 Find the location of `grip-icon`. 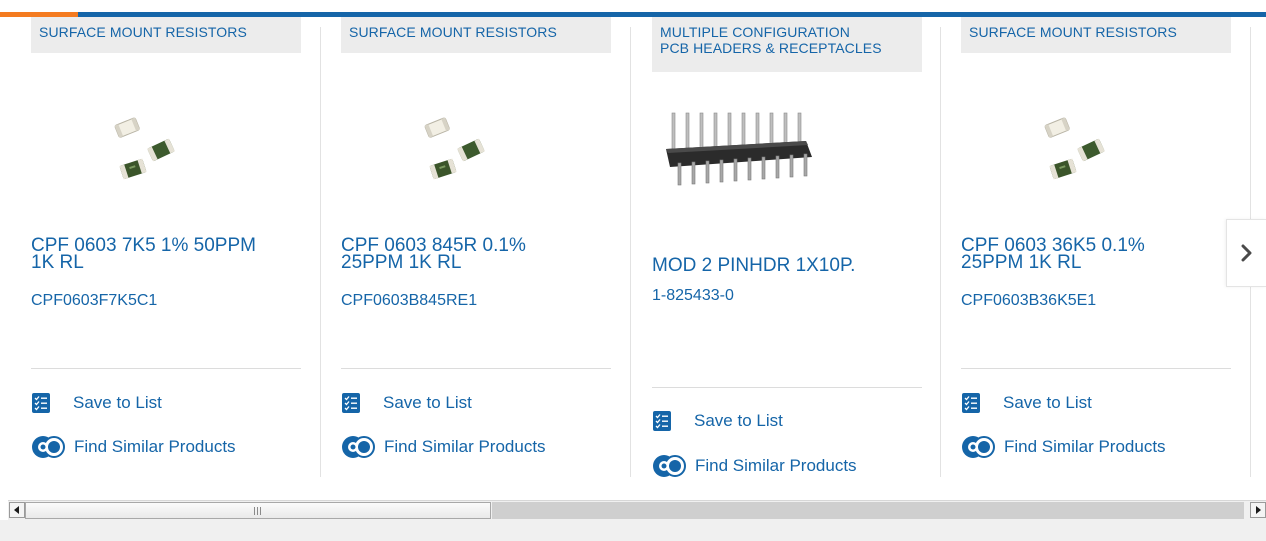

grip-icon is located at coordinates (257, 510).